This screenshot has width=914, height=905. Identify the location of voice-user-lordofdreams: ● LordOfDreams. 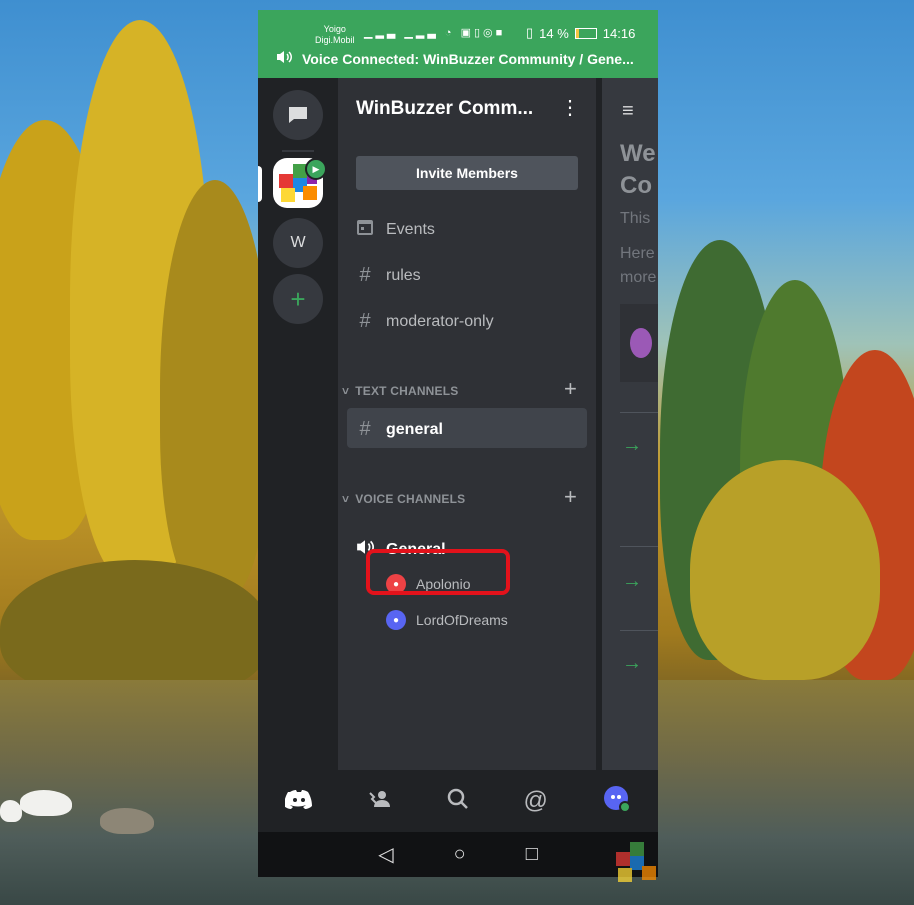
(447, 620).